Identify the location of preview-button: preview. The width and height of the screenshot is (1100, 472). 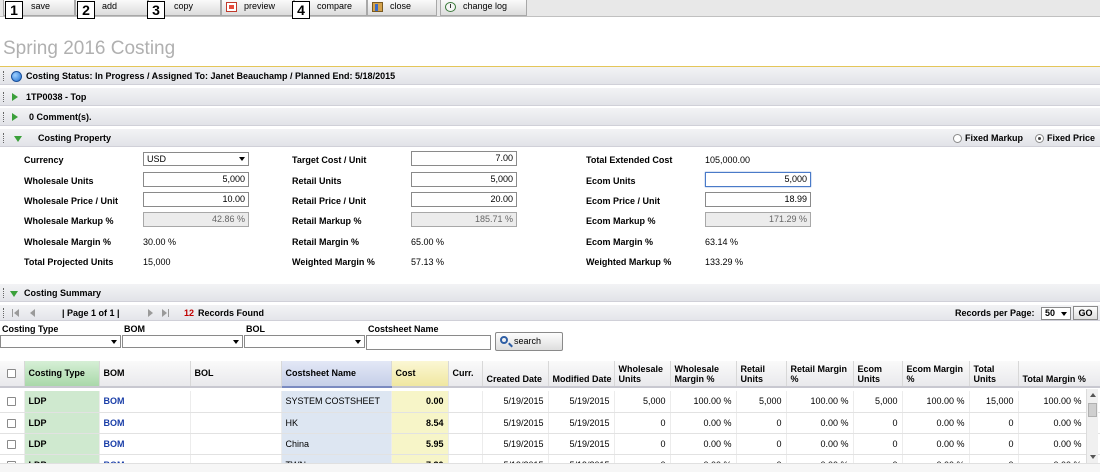
(257, 8).